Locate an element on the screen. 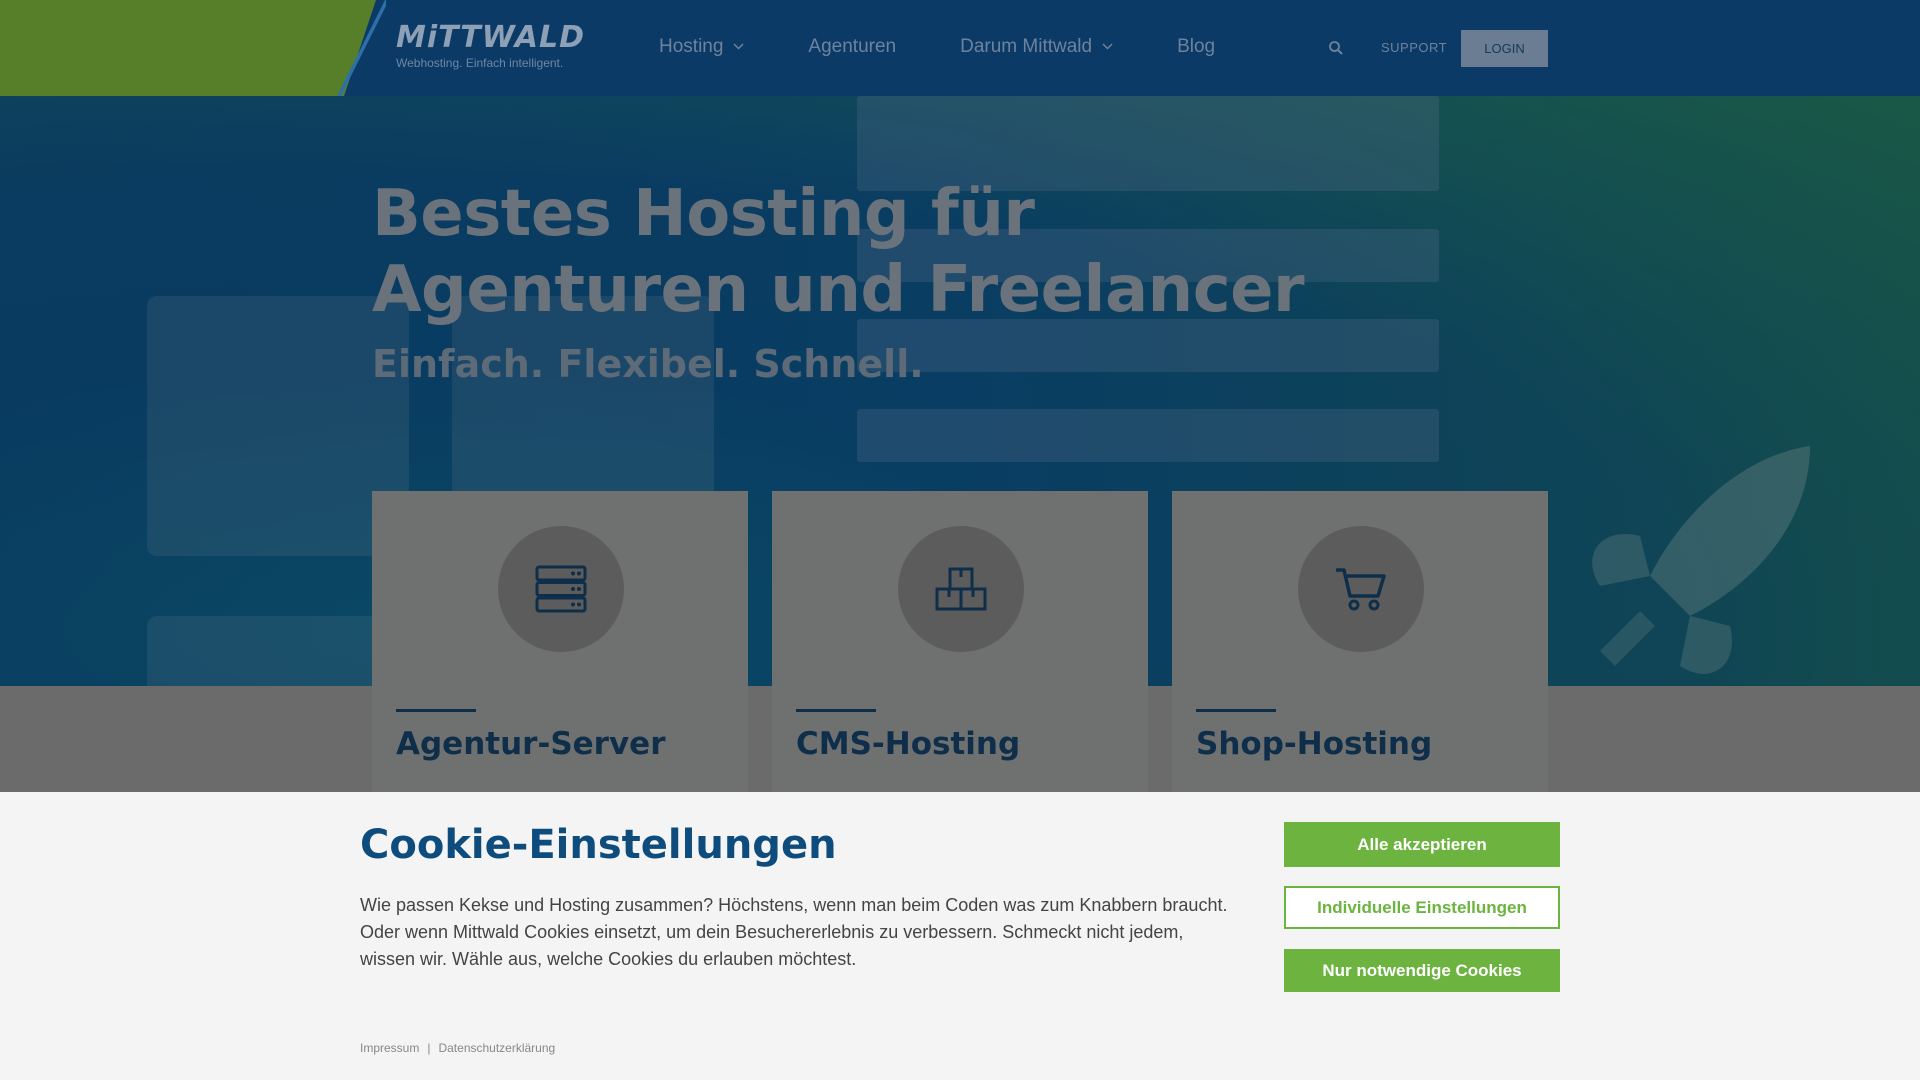  nav-item-hosting: Hosting is located at coordinates (701, 47).